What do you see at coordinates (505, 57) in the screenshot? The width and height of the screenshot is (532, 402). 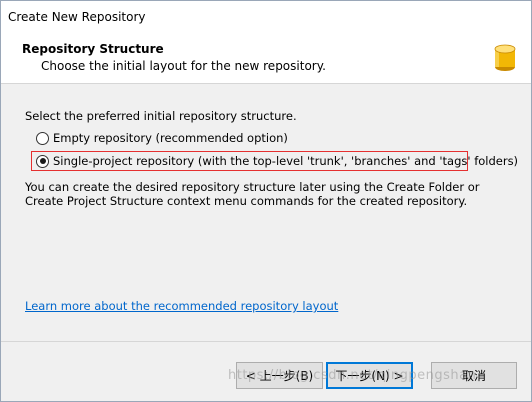 I see `database-icon` at bounding box center [505, 57].